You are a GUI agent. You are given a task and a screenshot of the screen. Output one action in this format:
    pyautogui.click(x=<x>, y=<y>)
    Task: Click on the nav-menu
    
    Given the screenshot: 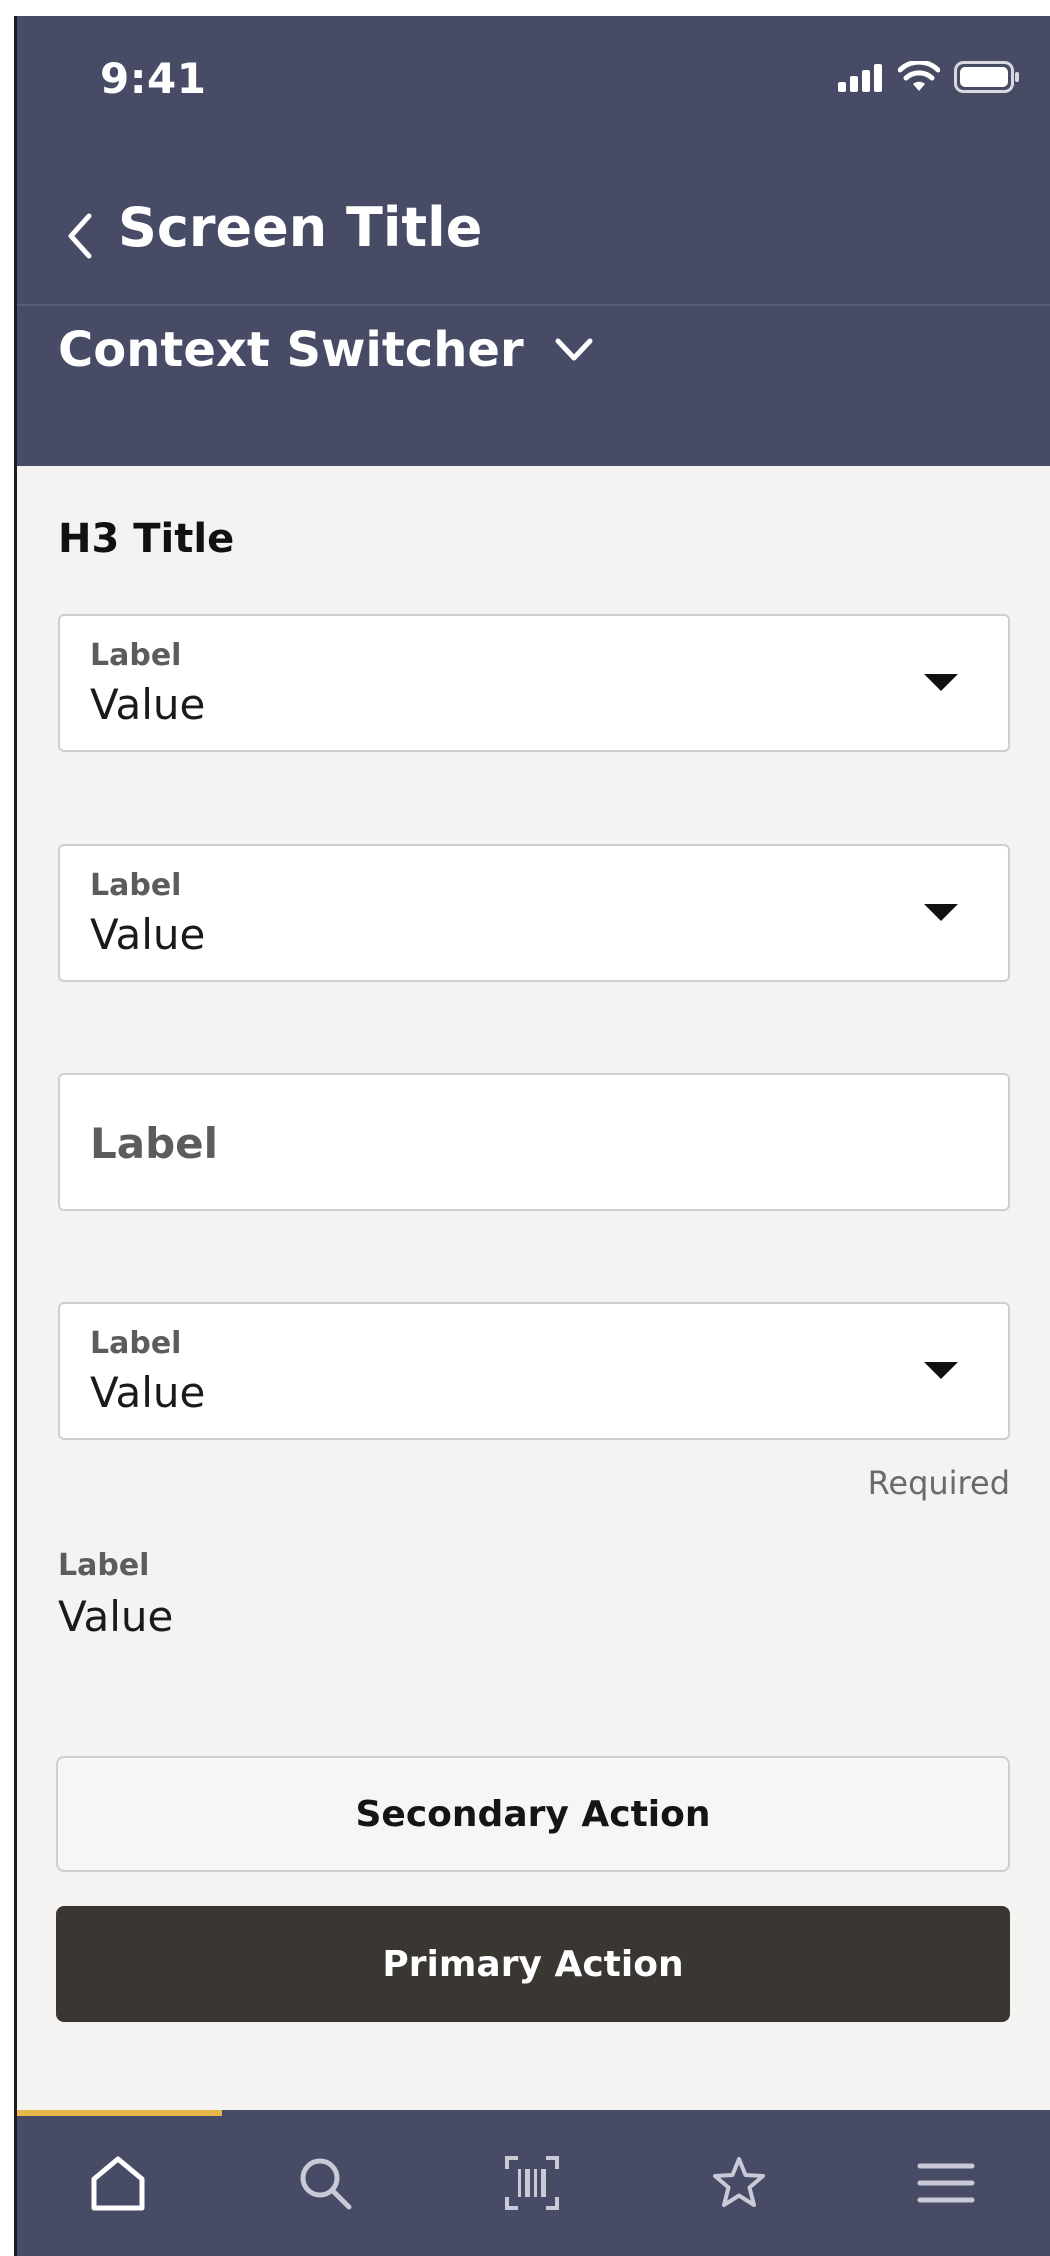 What is the action you would take?
    pyautogui.click(x=946, y=2183)
    